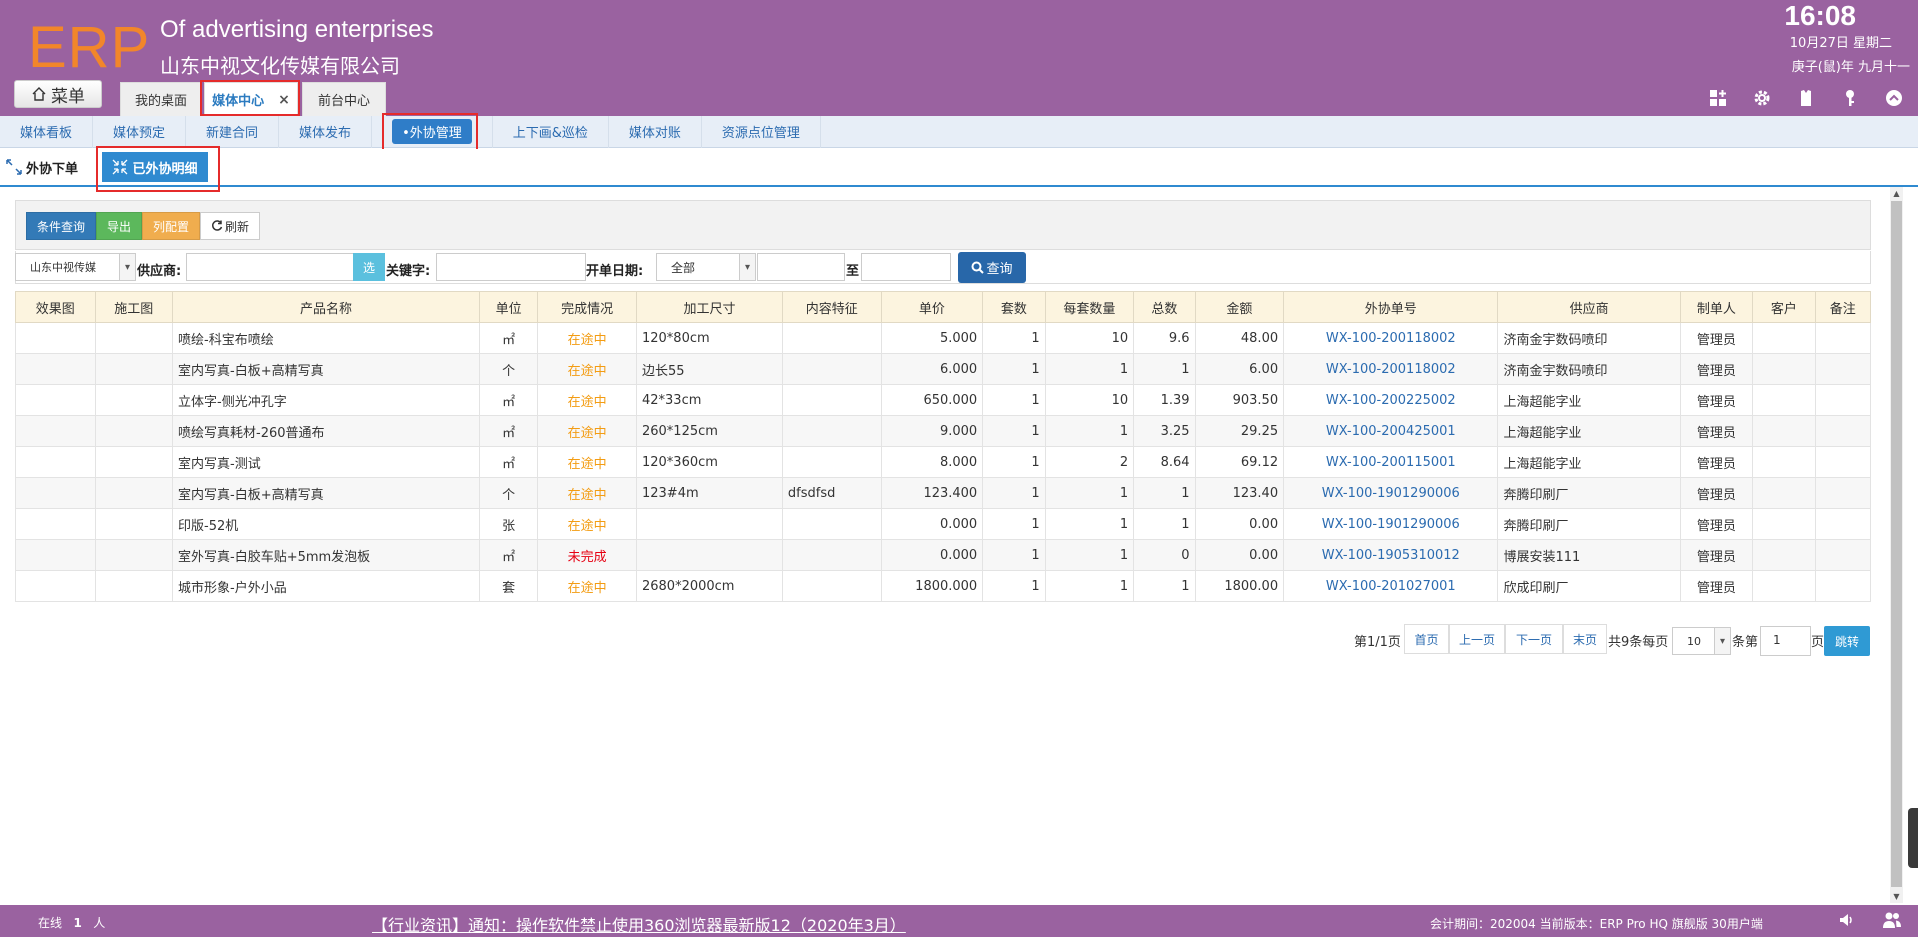 The height and width of the screenshot is (937, 1918). What do you see at coordinates (58, 94) in the screenshot?
I see `menu-button: 菜单` at bounding box center [58, 94].